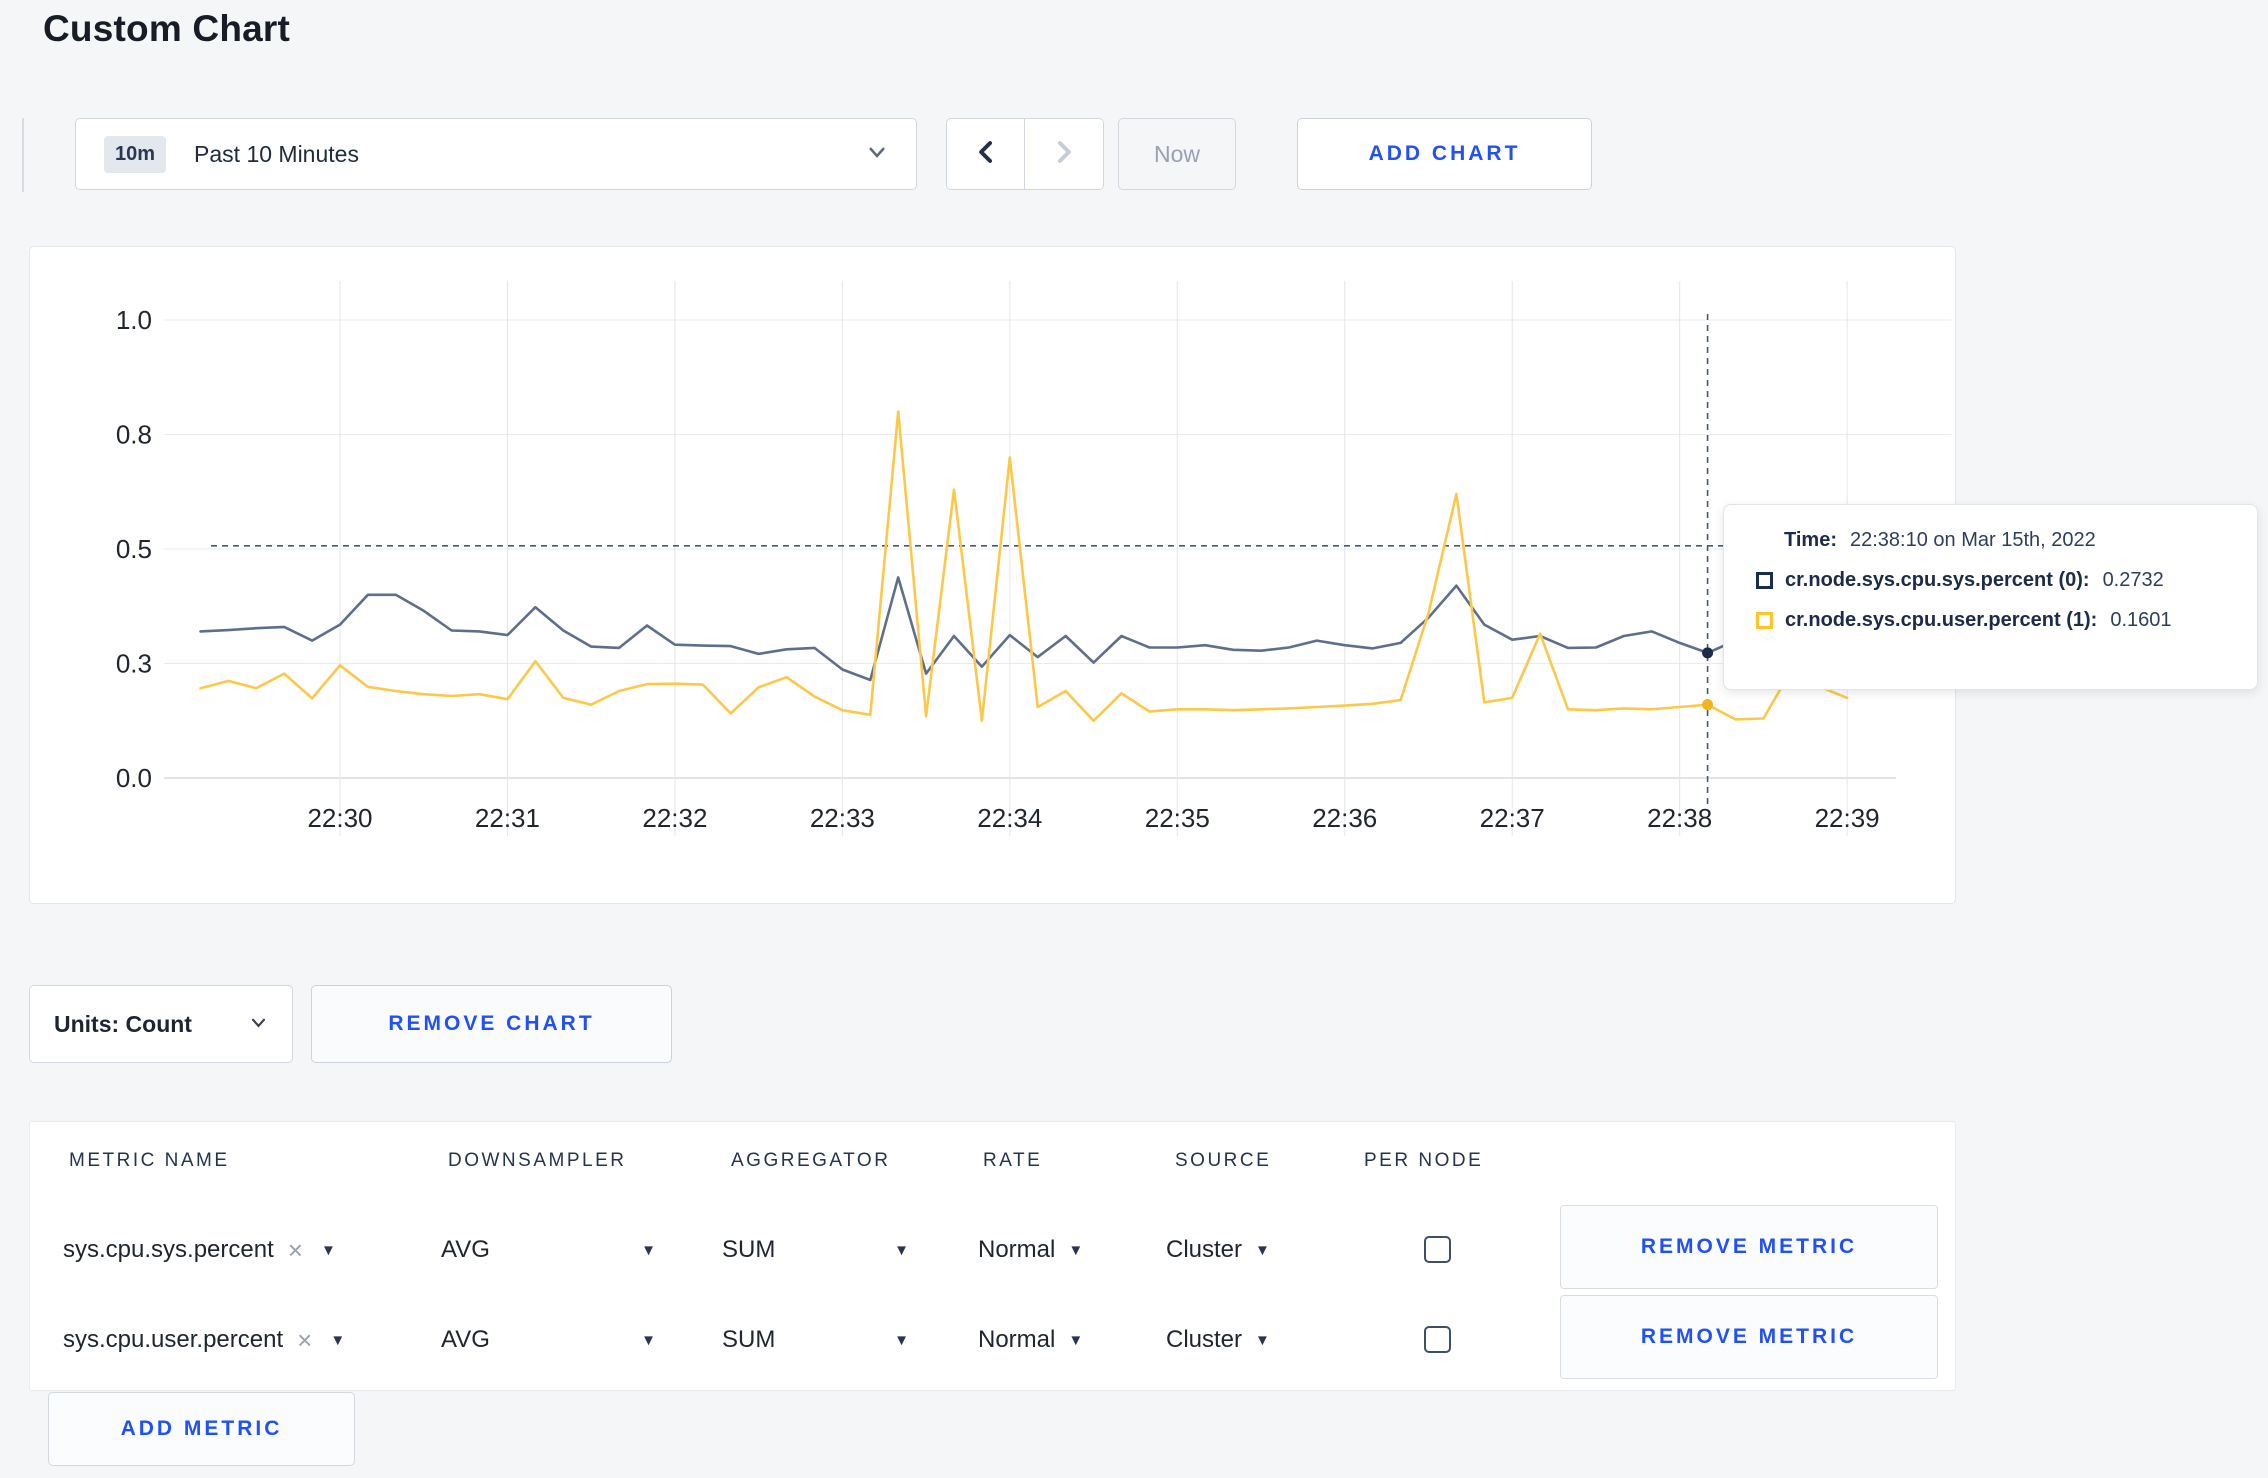 This screenshot has width=2268, height=1478. What do you see at coordinates (674, 818) in the screenshot?
I see `svg-text: 22:32` at bounding box center [674, 818].